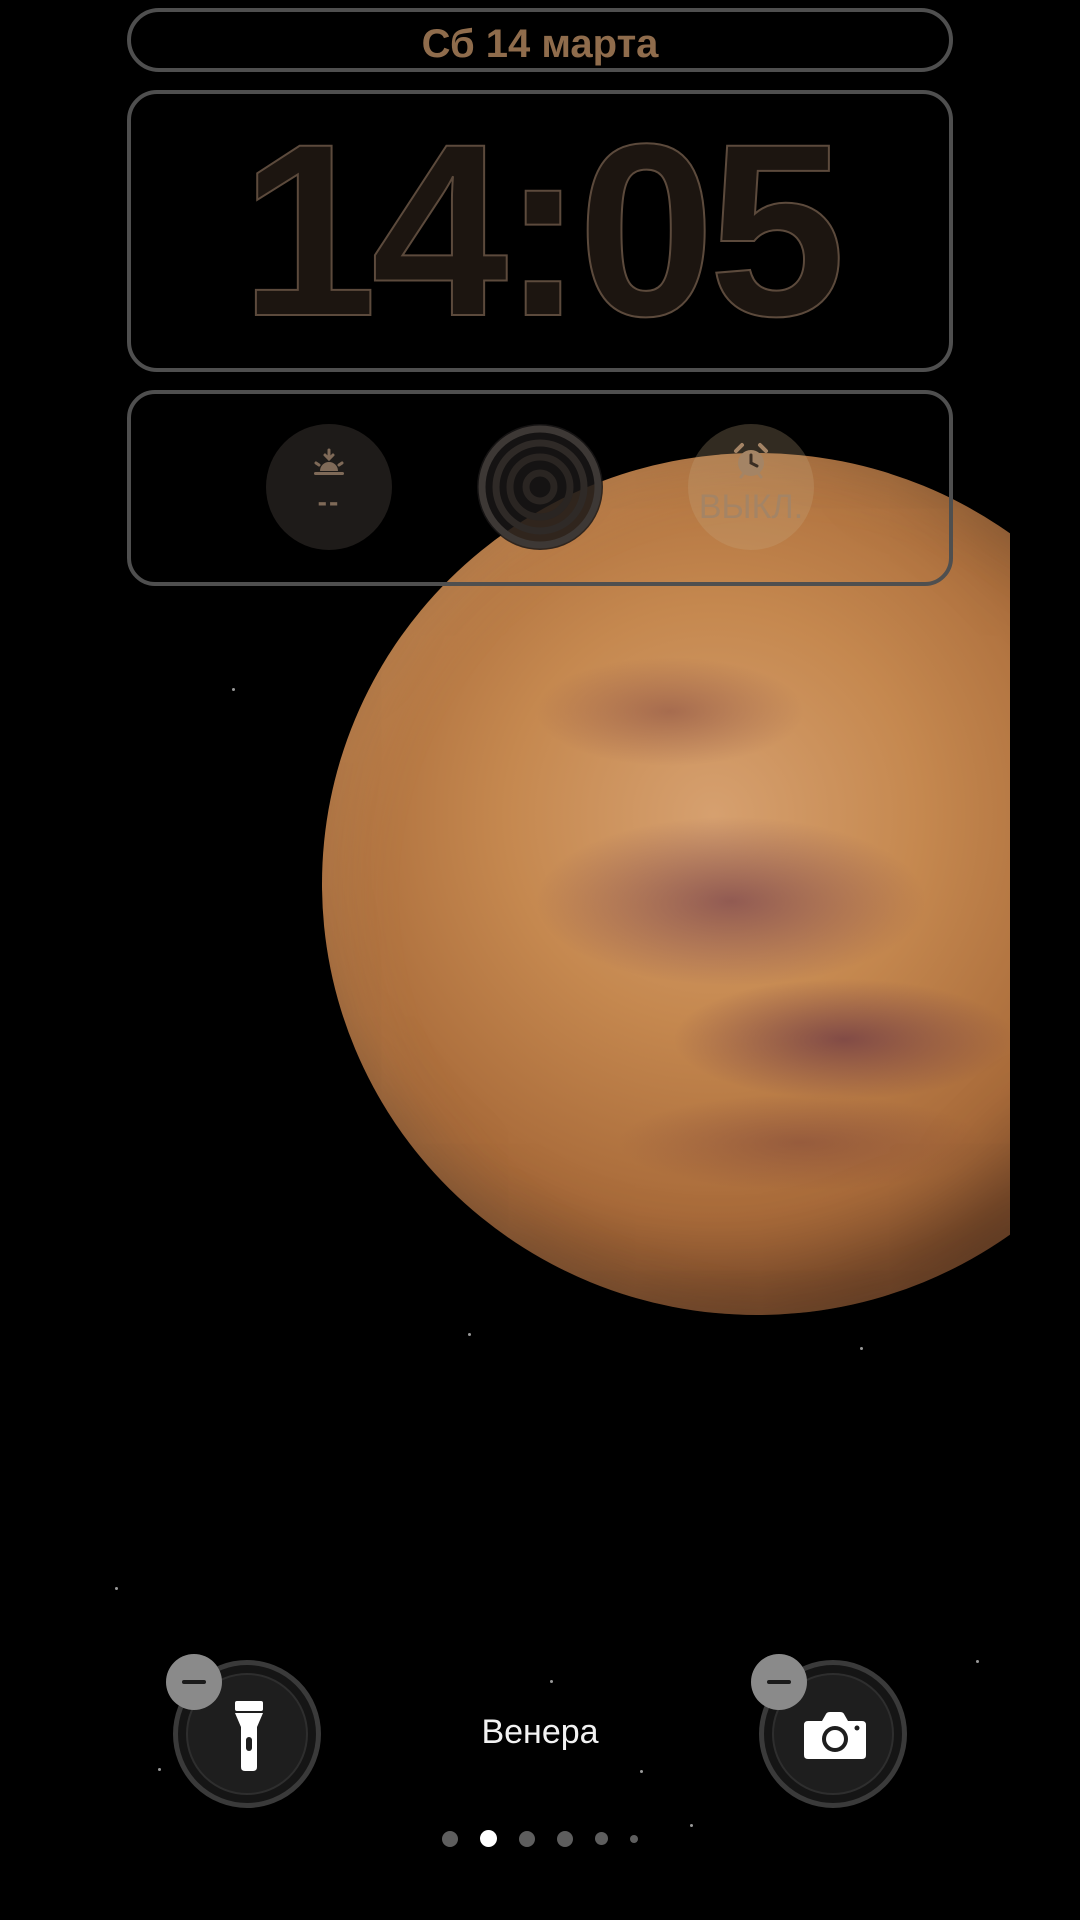 This screenshot has height=1920, width=1080. I want to click on wallpaper-page-indicator, so click(540, 1838).